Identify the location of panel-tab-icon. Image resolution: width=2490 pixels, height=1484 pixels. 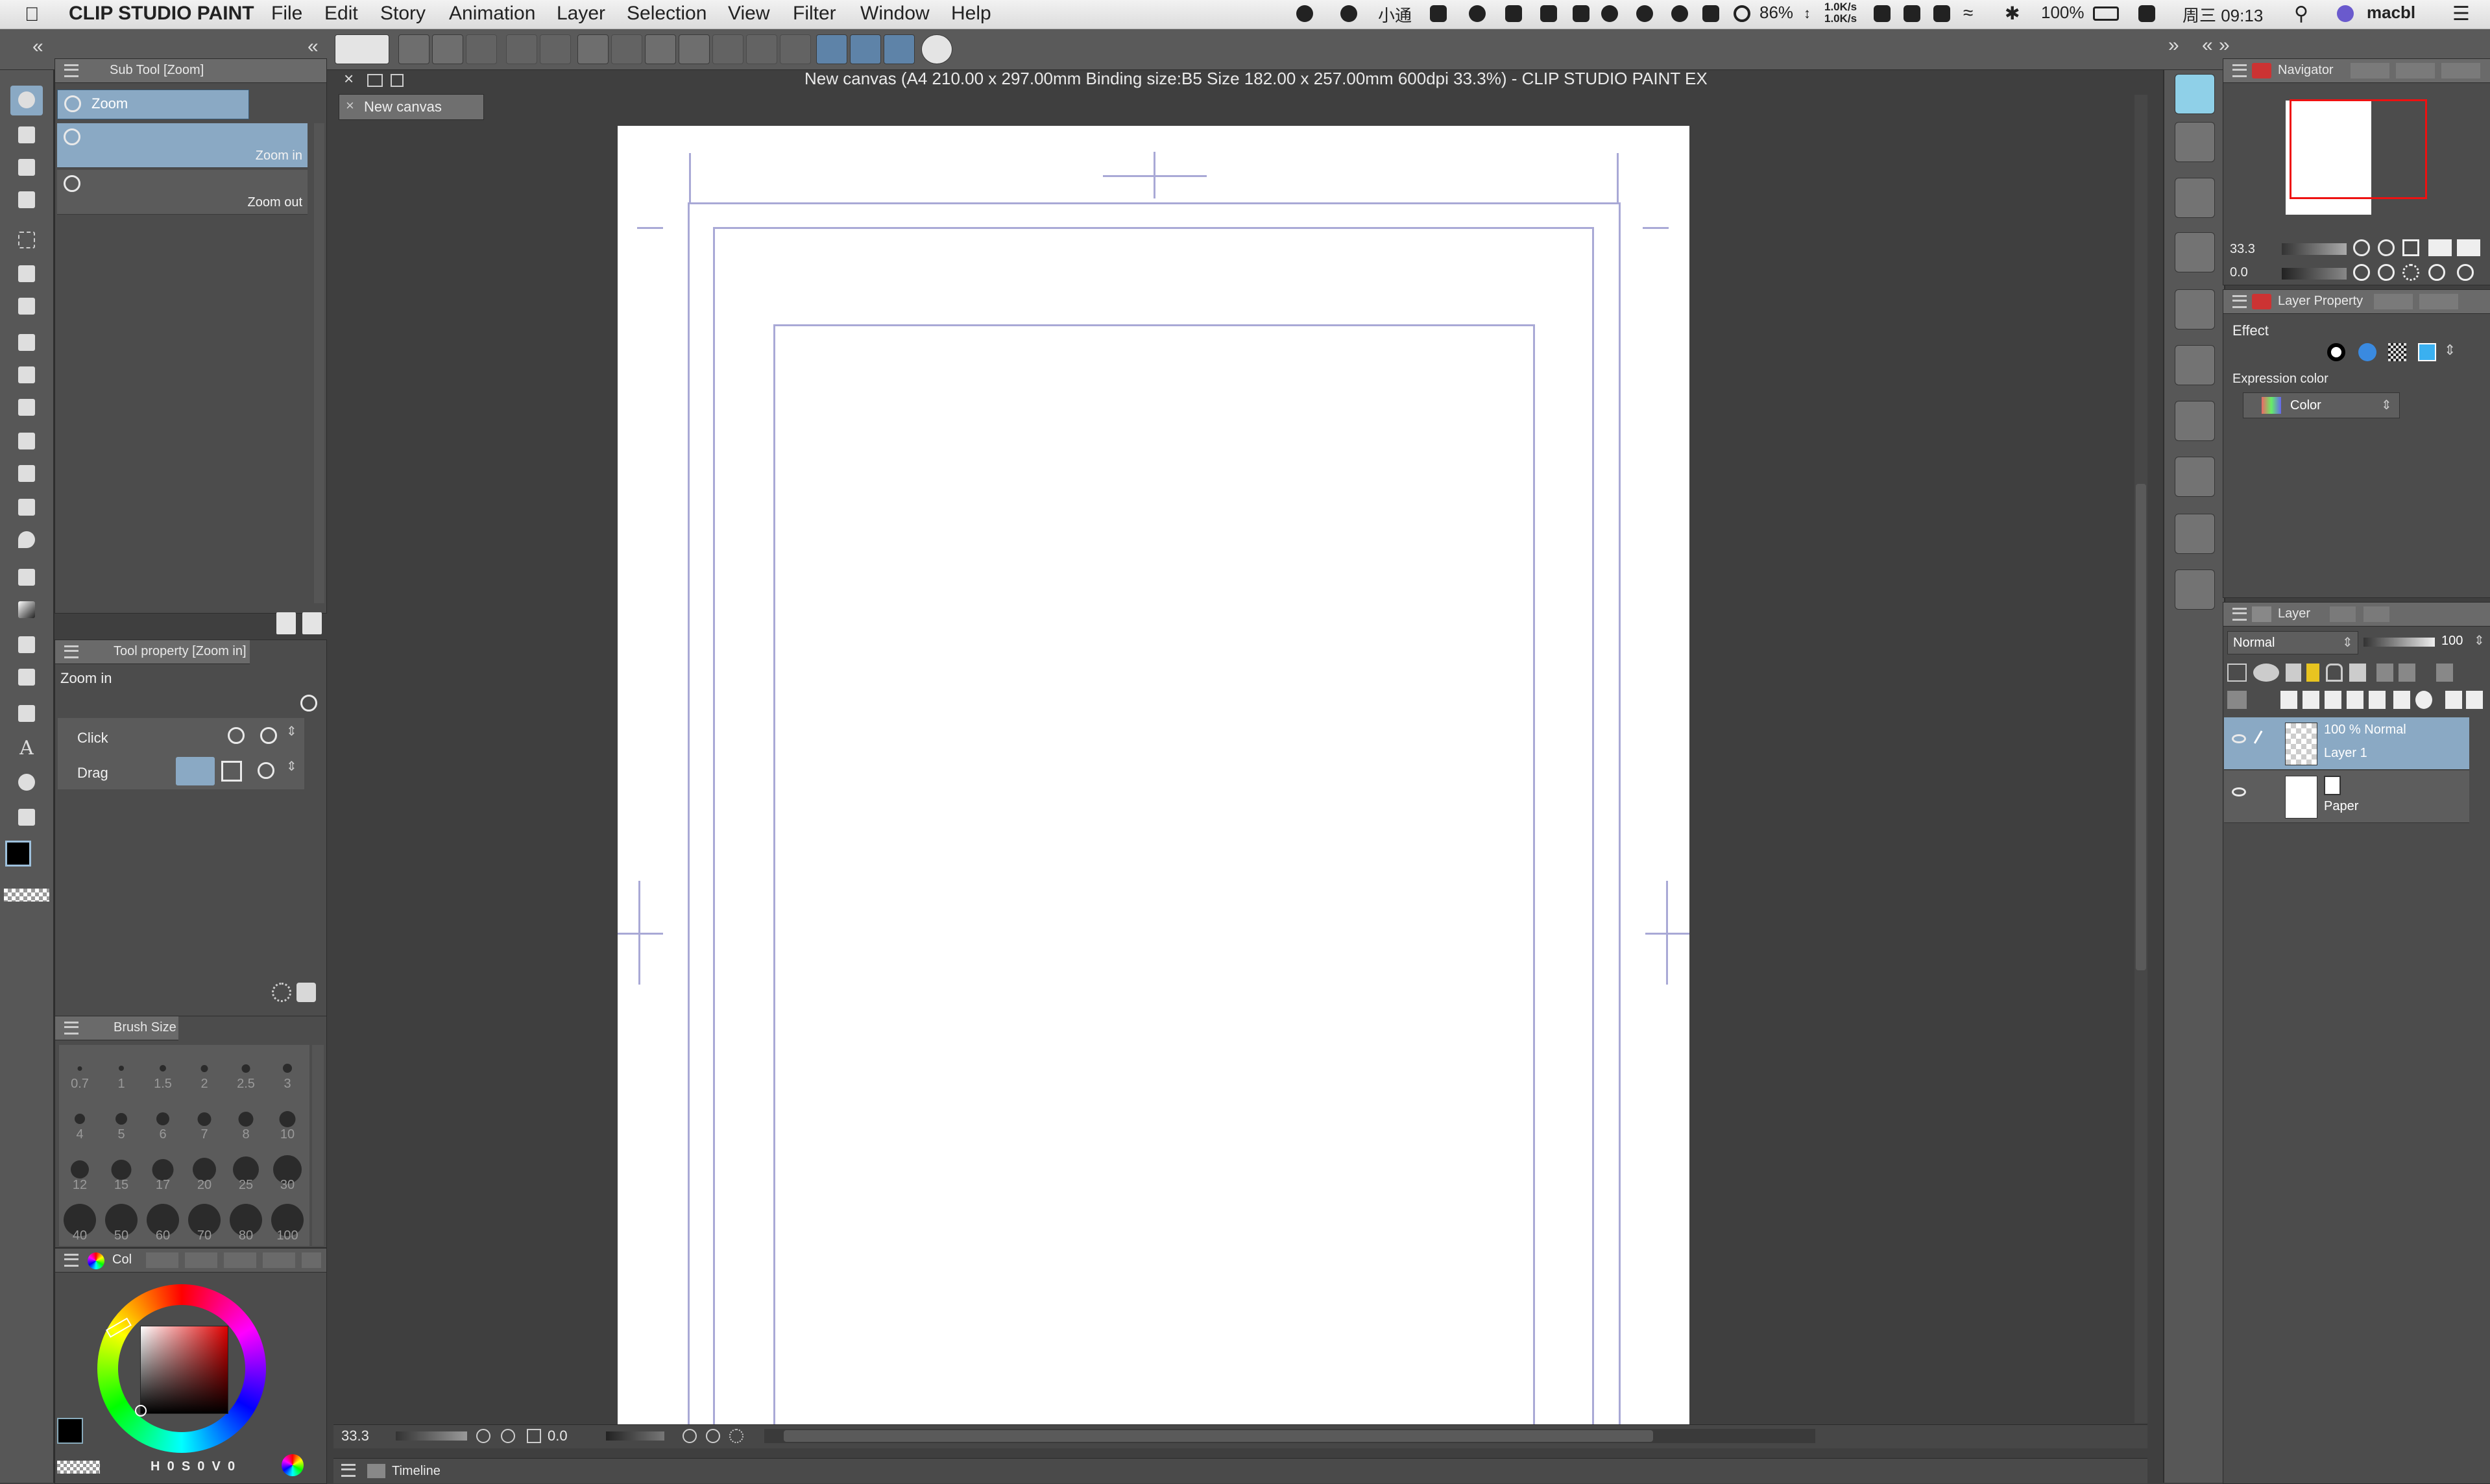
(2438, 301).